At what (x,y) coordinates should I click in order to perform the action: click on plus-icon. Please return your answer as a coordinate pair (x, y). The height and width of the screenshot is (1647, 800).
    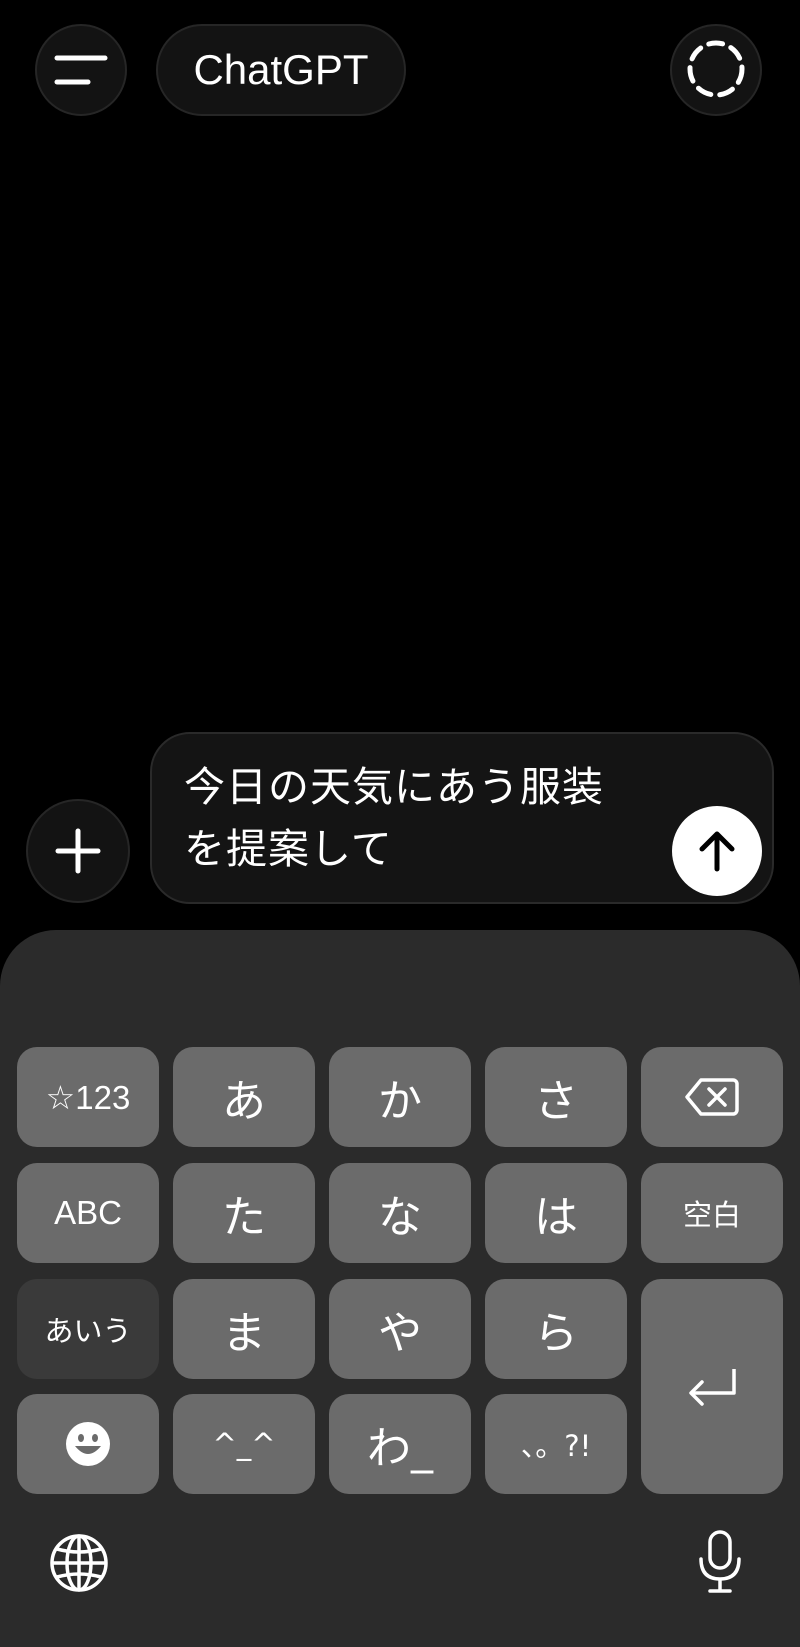
    Looking at the image, I should click on (78, 851).